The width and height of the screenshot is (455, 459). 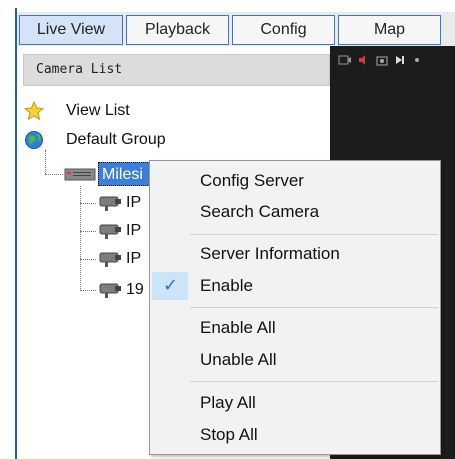 I want to click on menu-item-enable-all: Enable All, so click(x=238, y=328).